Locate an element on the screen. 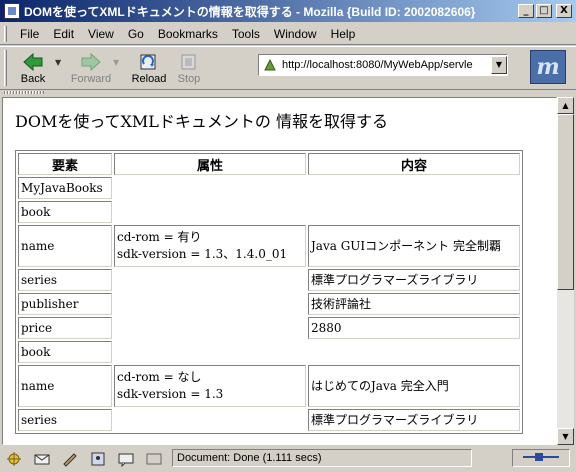 This screenshot has height=472, width=576. attribute-line: sdk-version = 1.3 is located at coordinates (170, 394).